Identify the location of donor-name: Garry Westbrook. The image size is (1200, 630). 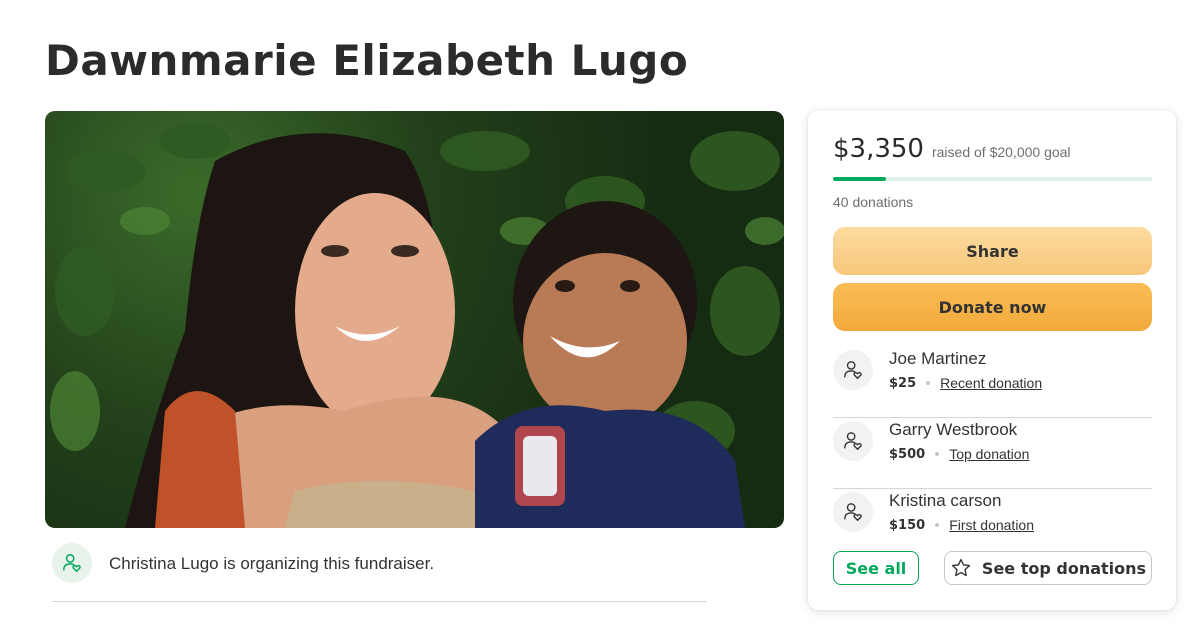
(953, 429).